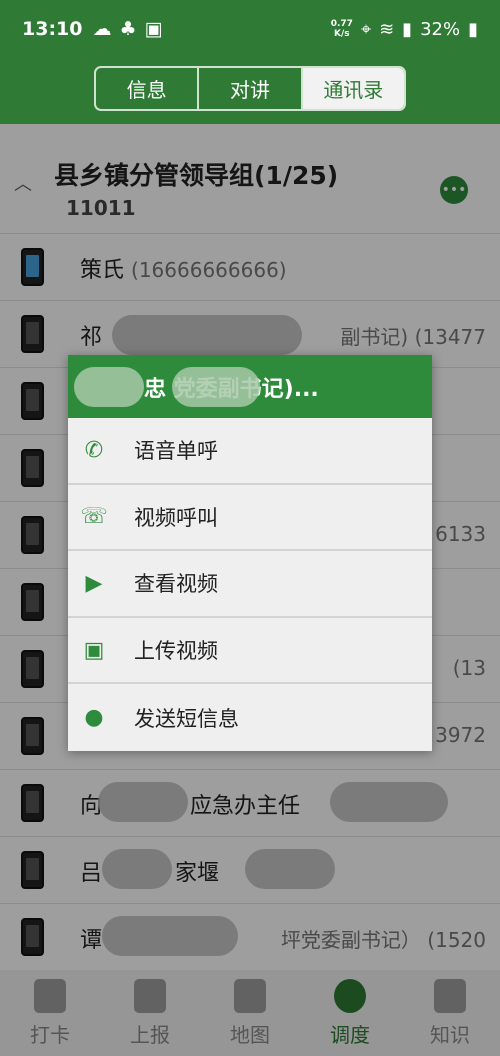 Image resolution: width=500 pixels, height=1056 pixels. I want to click on chat-bubble-icon: ●, so click(94, 718).